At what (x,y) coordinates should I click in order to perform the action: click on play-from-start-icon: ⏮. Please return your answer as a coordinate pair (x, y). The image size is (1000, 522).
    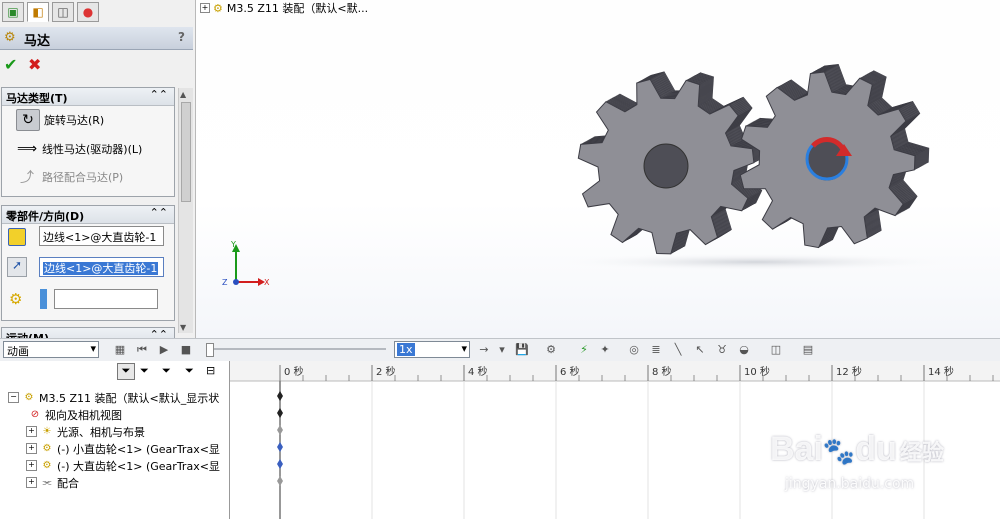
    Looking at the image, I should click on (142, 349).